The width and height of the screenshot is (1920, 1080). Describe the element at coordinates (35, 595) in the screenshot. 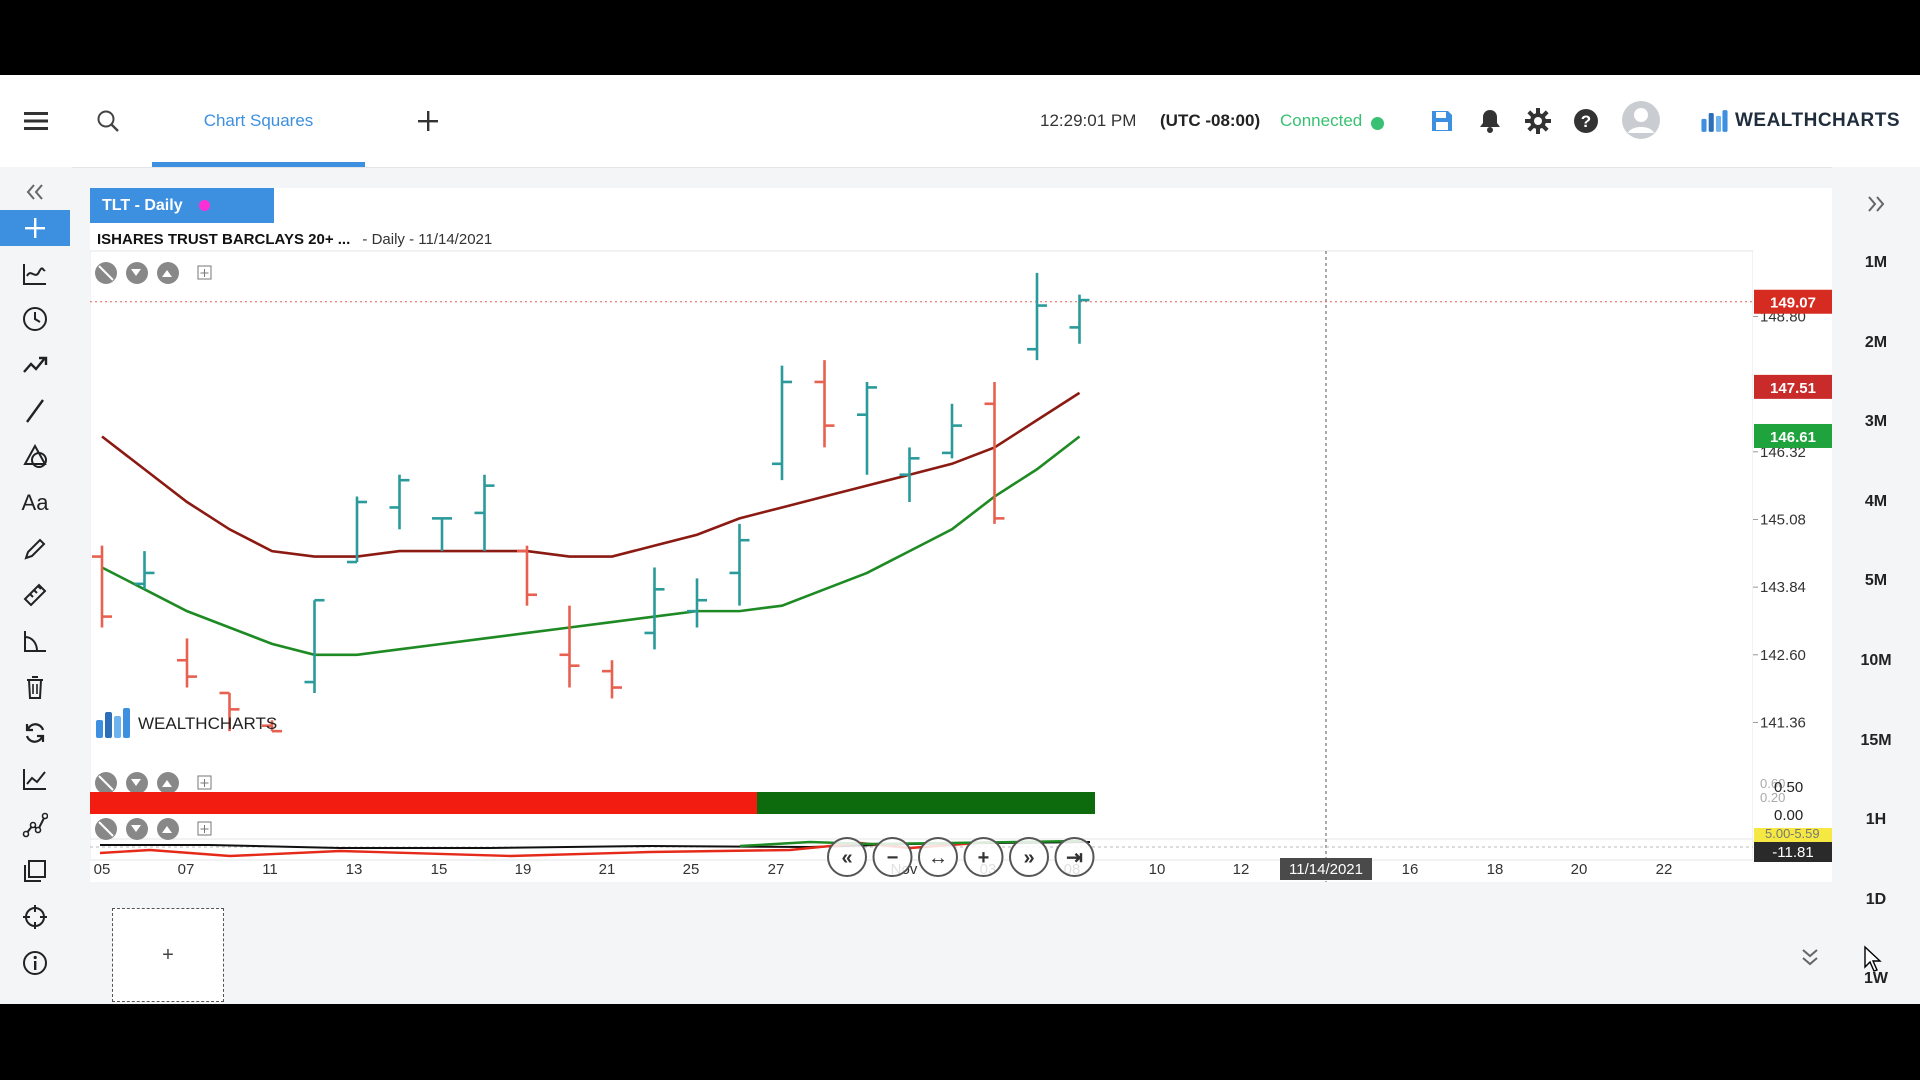

I see `ruler-icon` at that location.